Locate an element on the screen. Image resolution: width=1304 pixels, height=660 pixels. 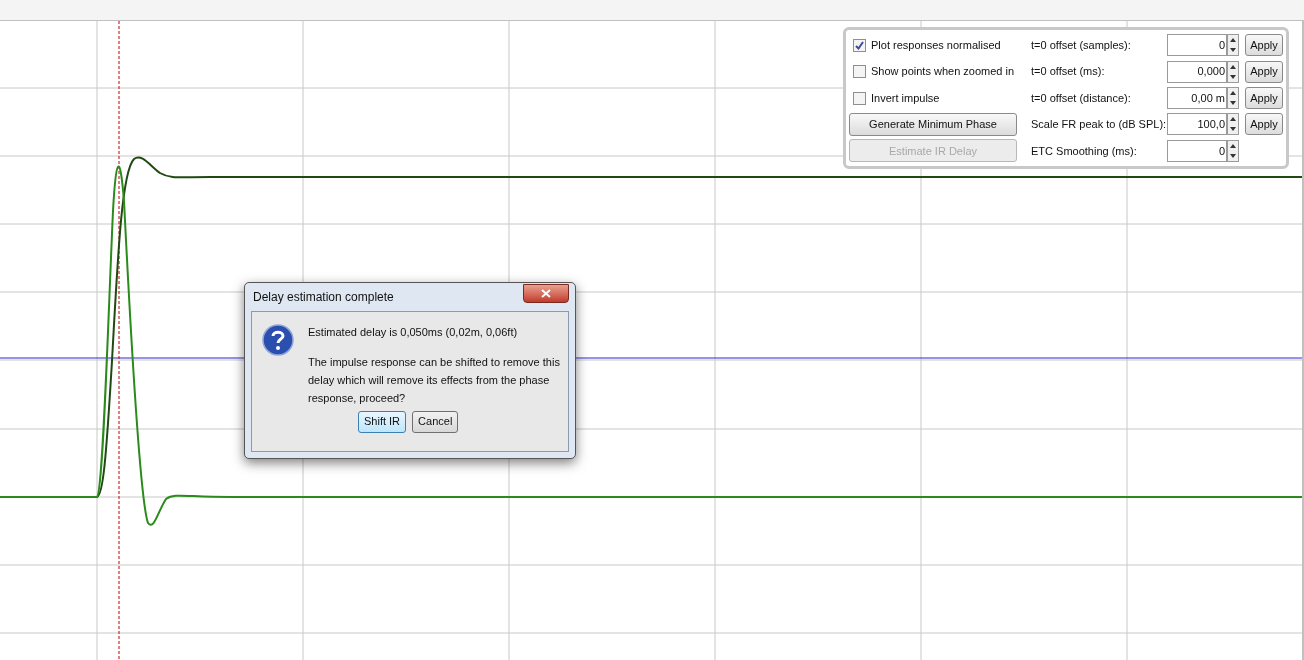
question-icon is located at coordinates (278, 340).